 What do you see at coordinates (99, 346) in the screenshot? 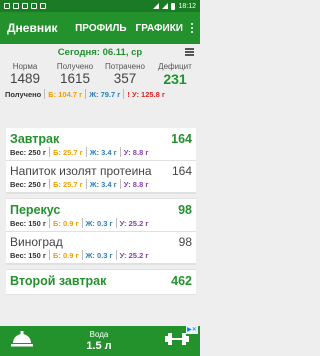
I see `water-value: 1.5 л` at bounding box center [99, 346].